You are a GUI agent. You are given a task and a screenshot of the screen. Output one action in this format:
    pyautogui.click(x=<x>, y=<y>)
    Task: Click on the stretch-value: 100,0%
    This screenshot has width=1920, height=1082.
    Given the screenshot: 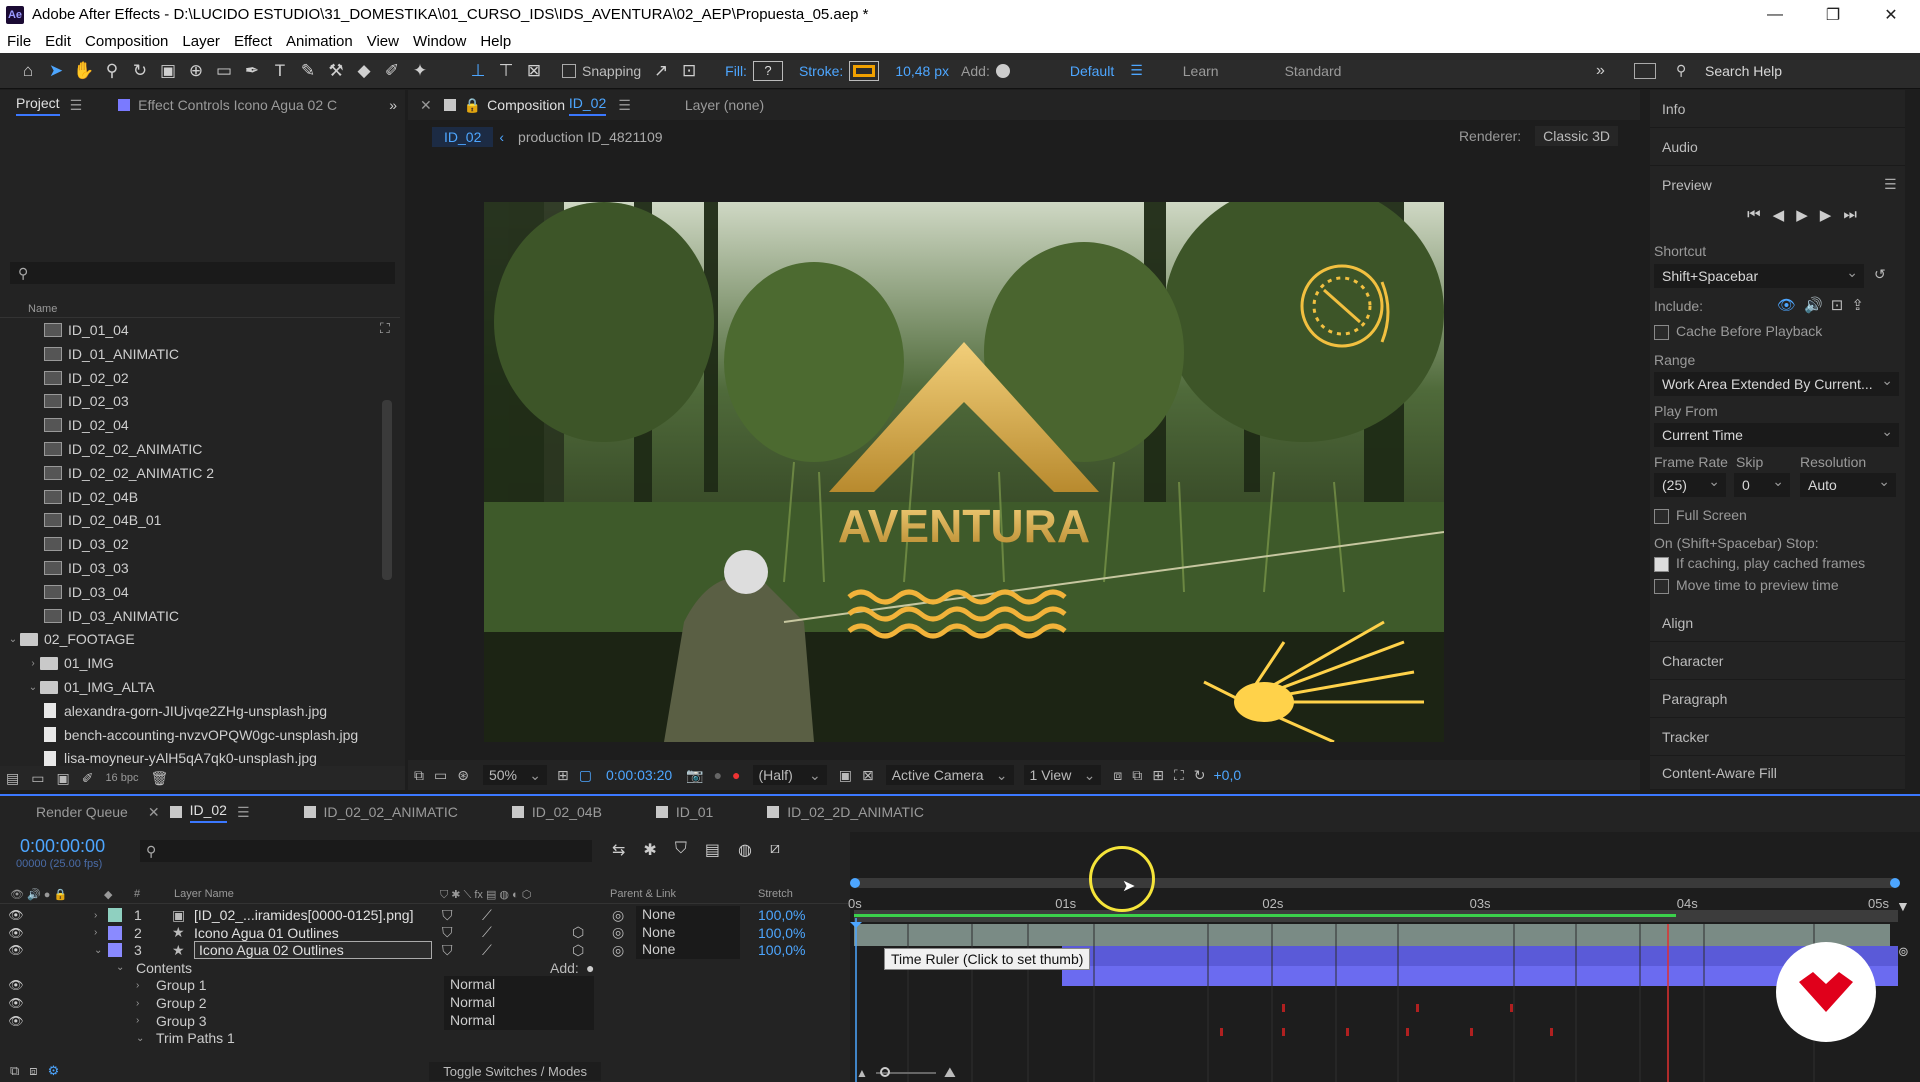 What is the action you would take?
    pyautogui.click(x=781, y=933)
    